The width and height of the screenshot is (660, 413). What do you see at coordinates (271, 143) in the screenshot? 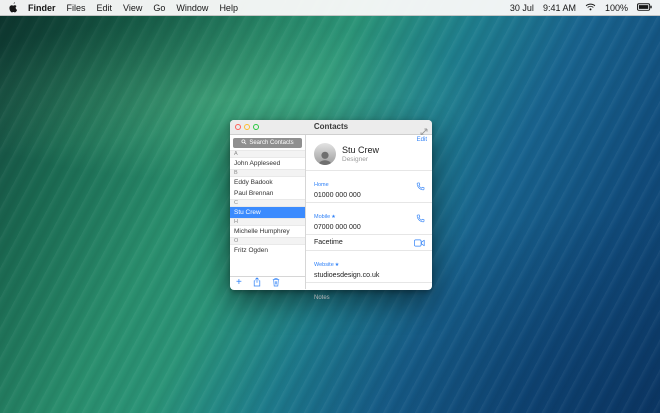
I see `search-placeholder: Search Contacts` at bounding box center [271, 143].